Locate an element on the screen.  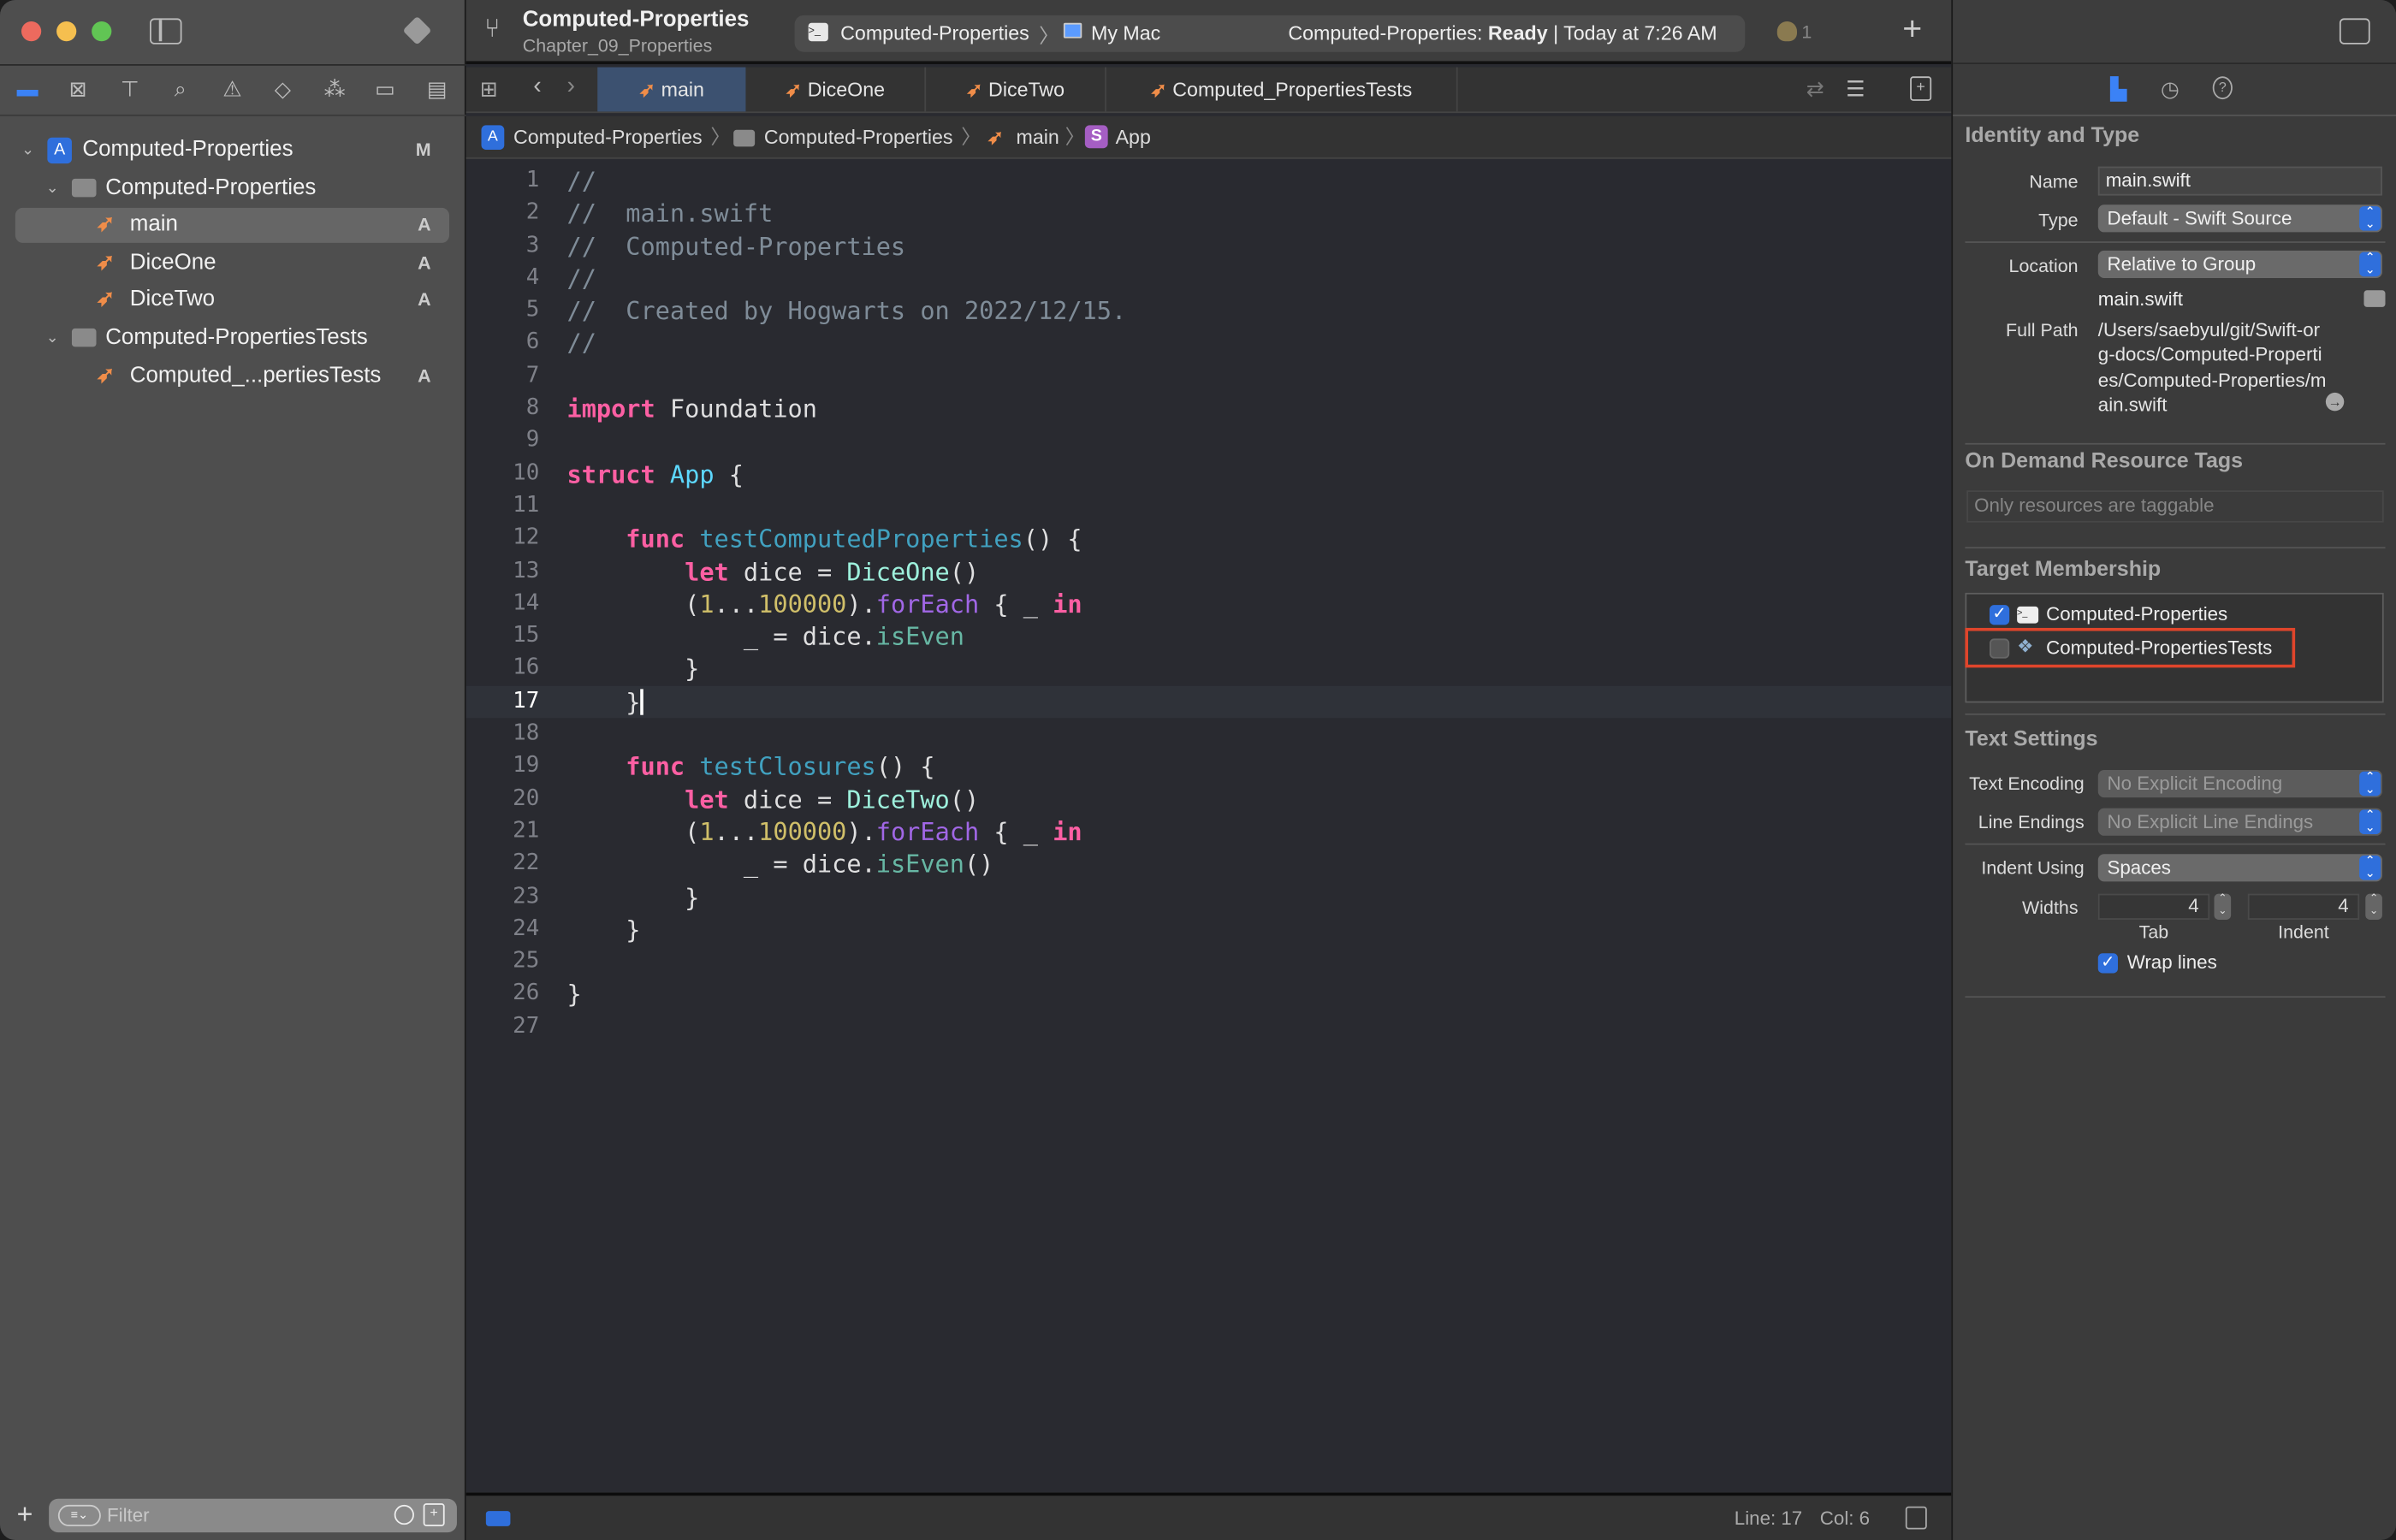
indent-using-select: Spaces ⌃ ⌄ is located at coordinates (2240, 868).